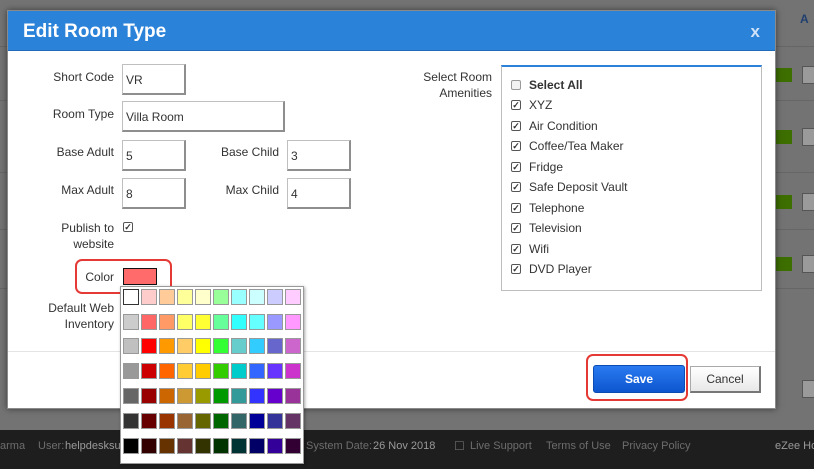 The width and height of the screenshot is (814, 469). I want to click on select-all-checkbox, so click(516, 85).